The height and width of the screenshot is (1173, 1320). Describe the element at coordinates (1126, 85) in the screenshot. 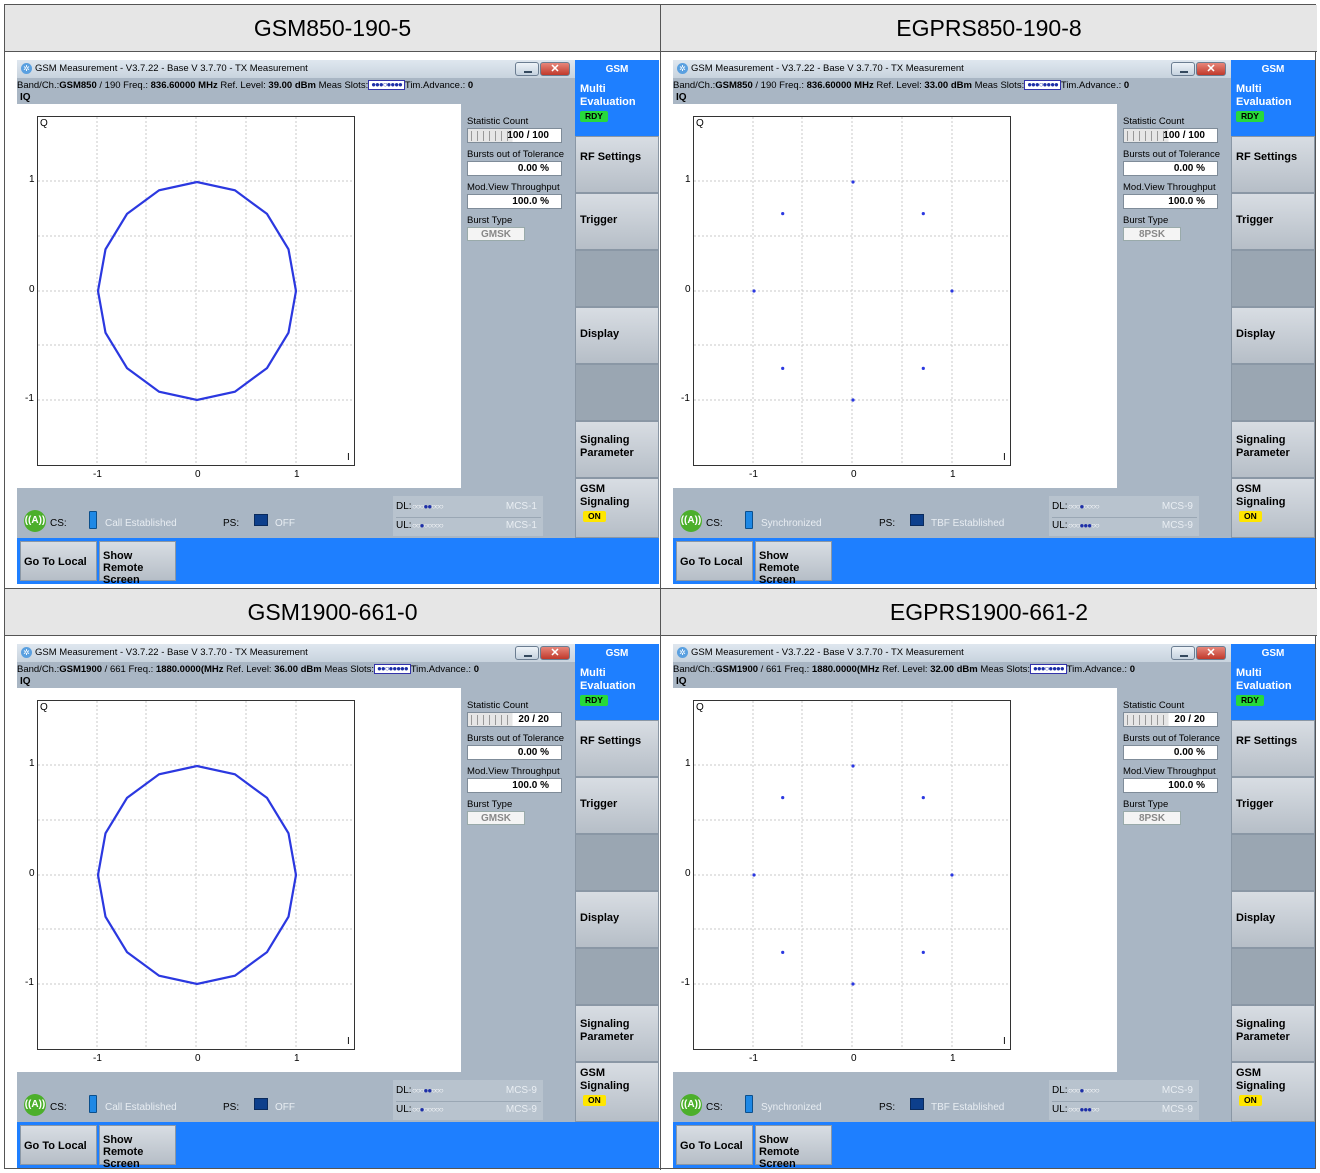

I see `tim-advance-value: 0` at that location.